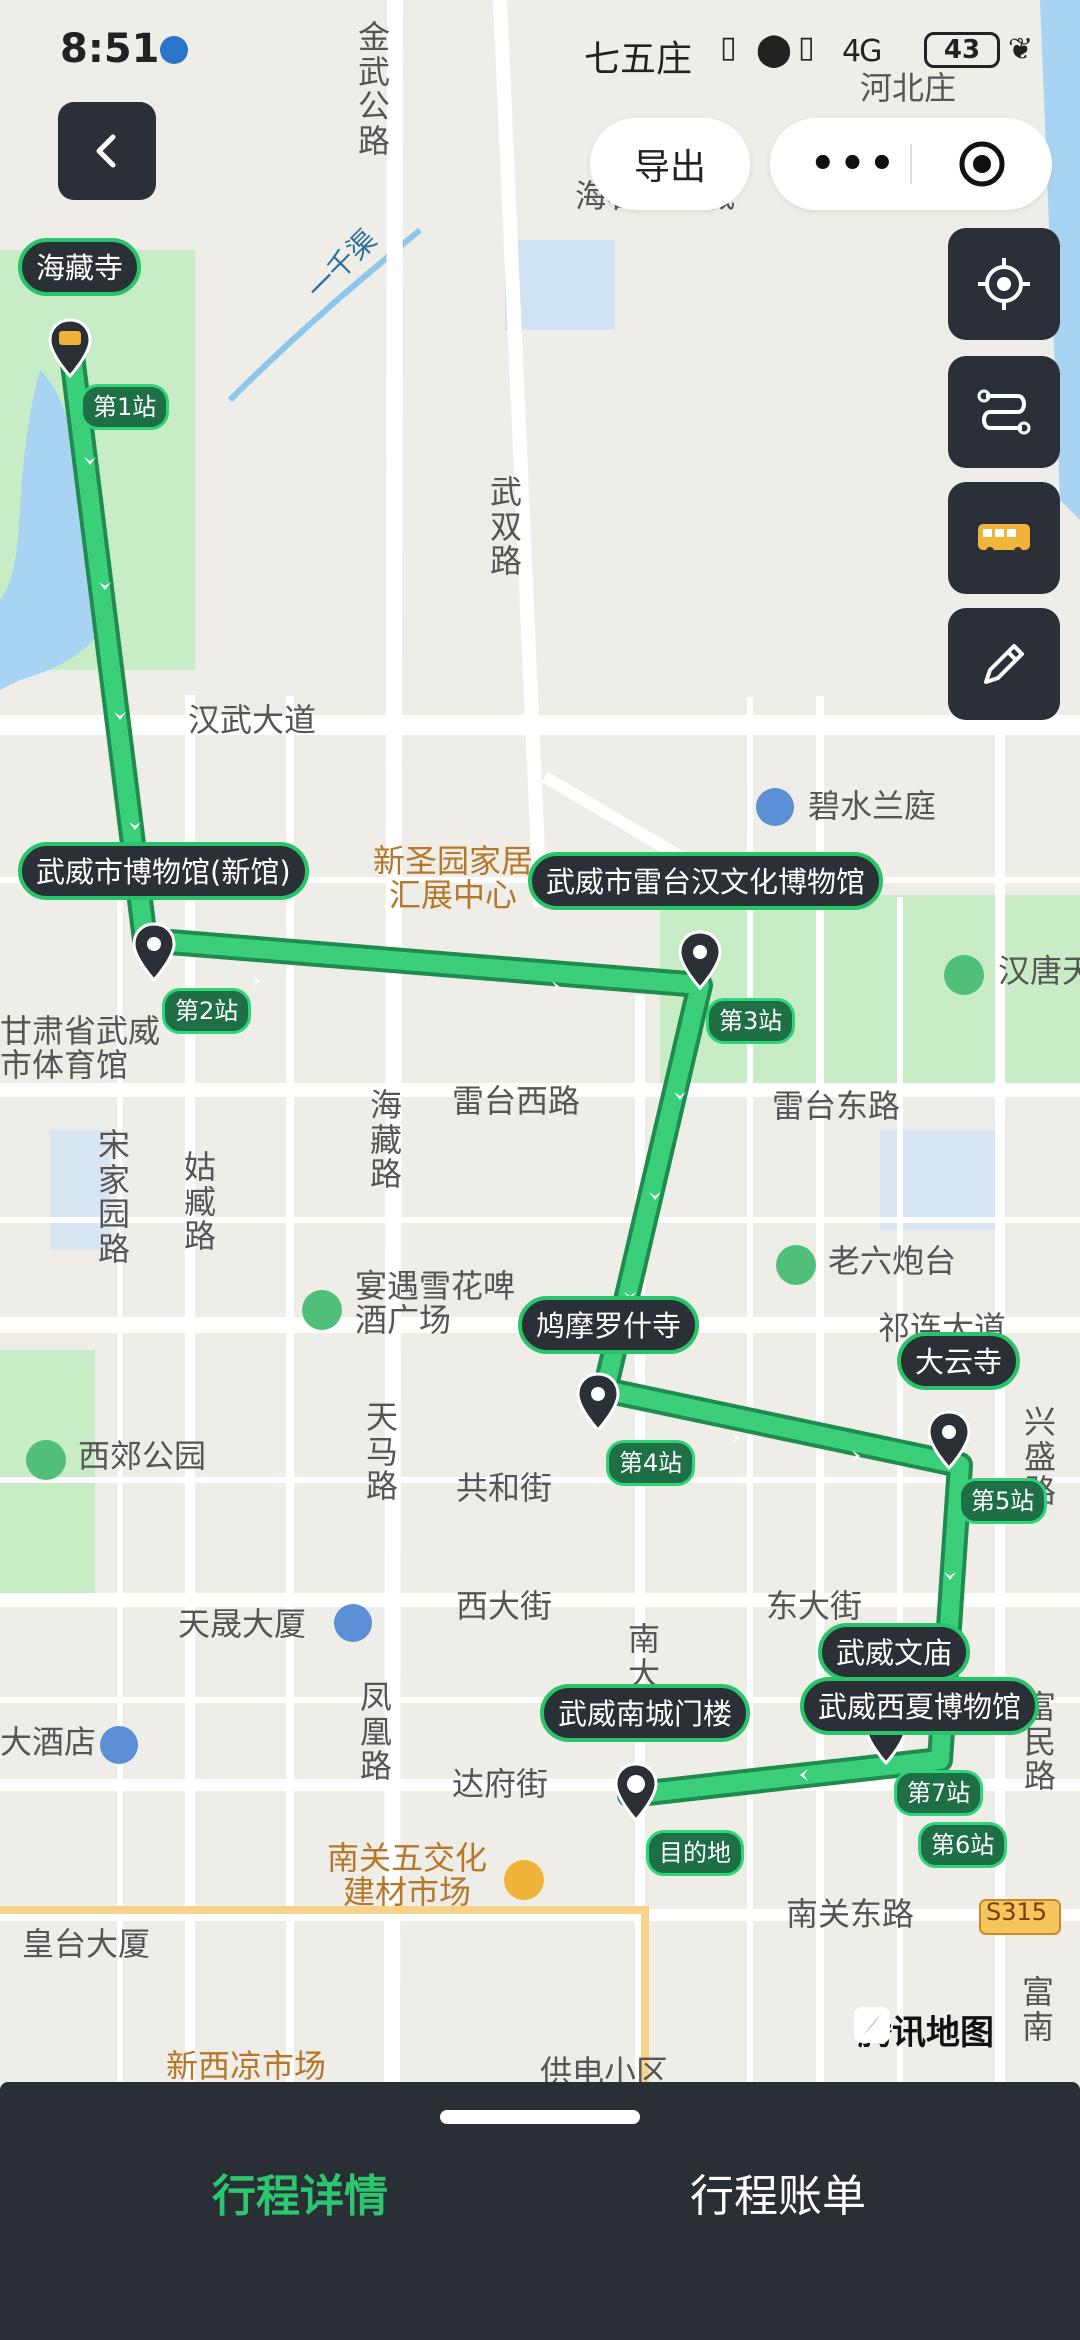  Describe the element at coordinates (962, 50) in the screenshot. I see `battery-indicator: 43` at that location.